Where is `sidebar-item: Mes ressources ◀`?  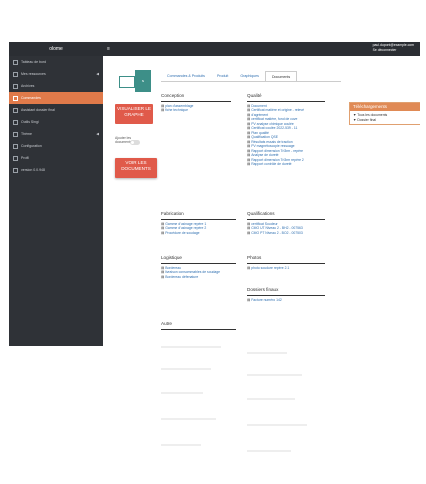 sidebar-item: Mes ressources ◀ is located at coordinates (56, 74).